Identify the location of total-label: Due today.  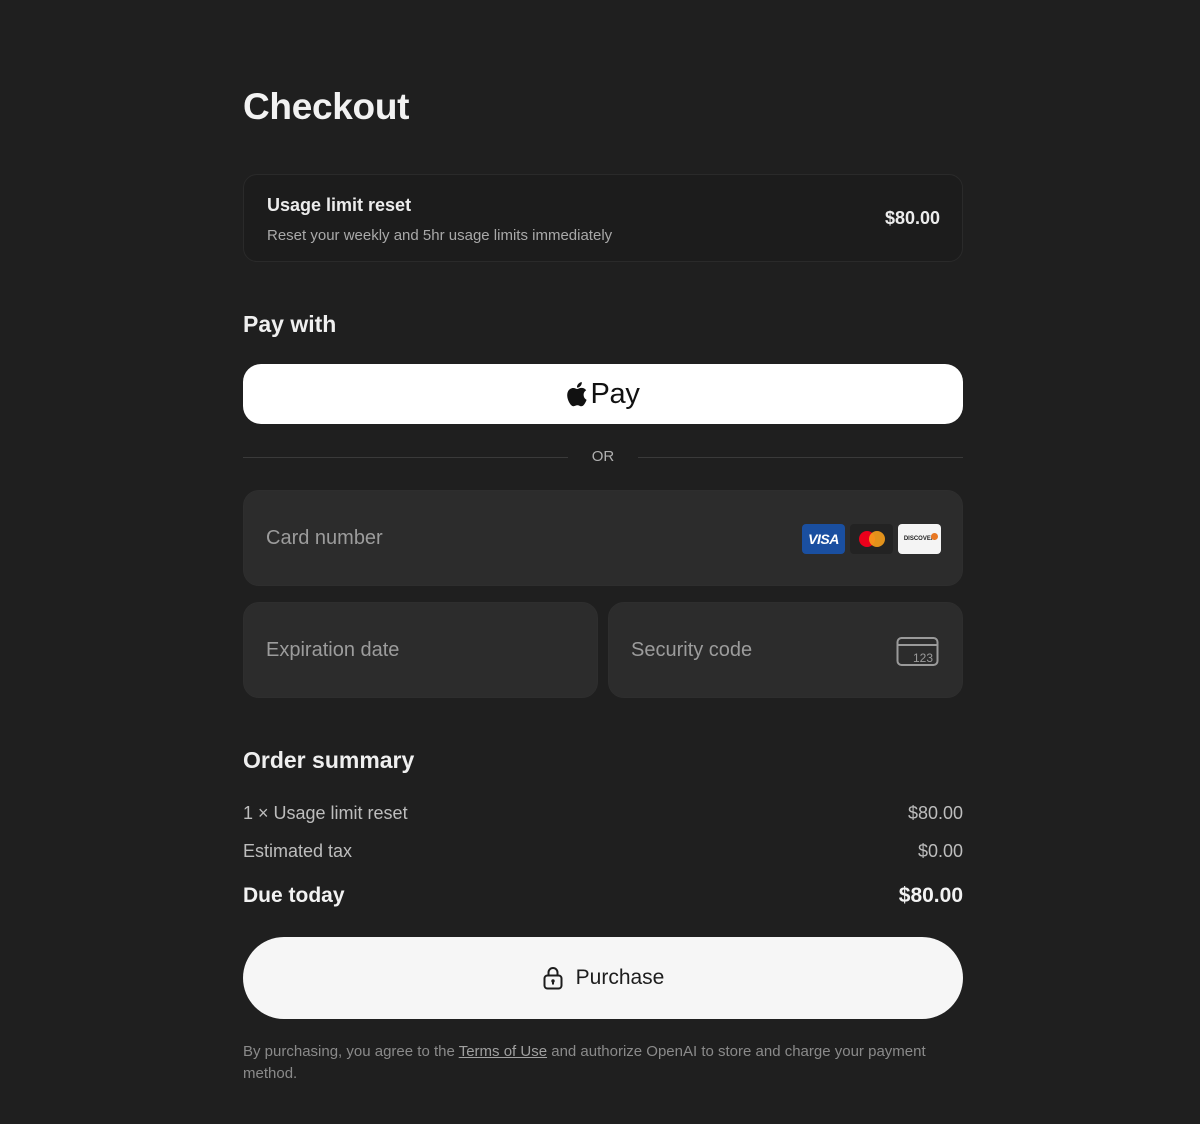
(294, 895).